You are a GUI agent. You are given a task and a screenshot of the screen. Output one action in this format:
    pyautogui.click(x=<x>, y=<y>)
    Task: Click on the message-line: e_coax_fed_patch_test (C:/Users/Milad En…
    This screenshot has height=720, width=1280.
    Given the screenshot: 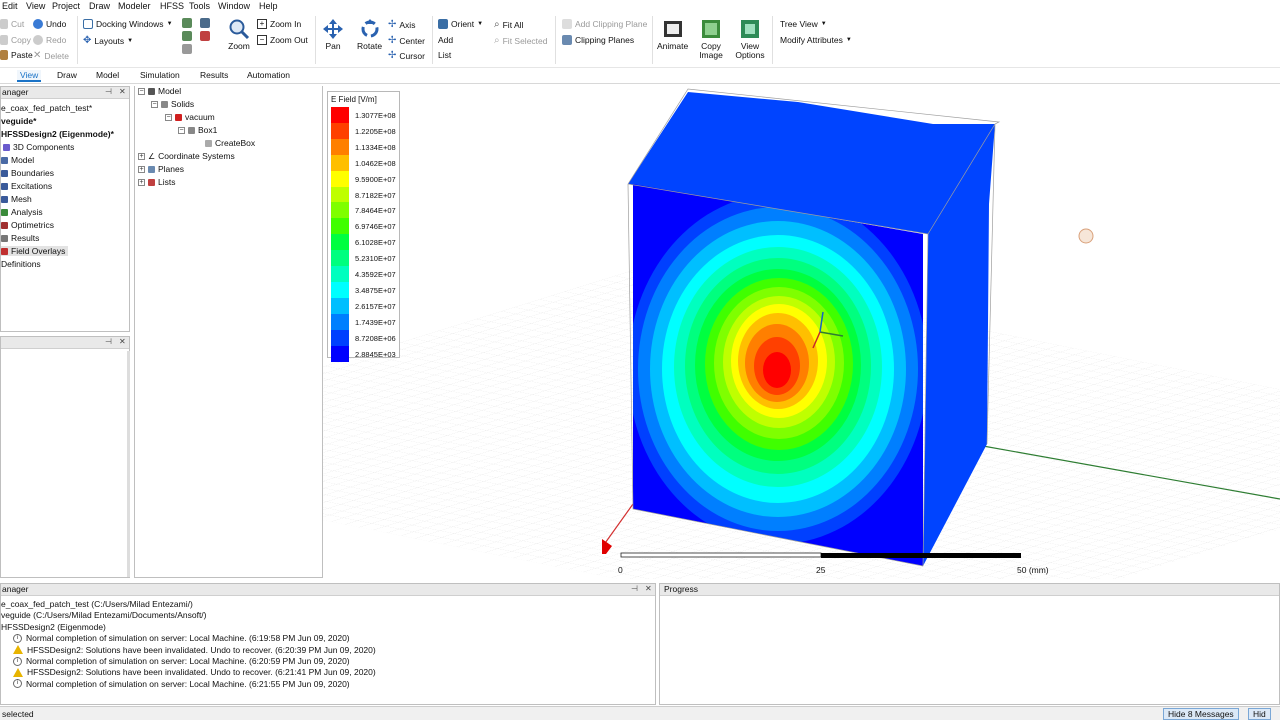 What is the action you would take?
    pyautogui.click(x=97, y=604)
    